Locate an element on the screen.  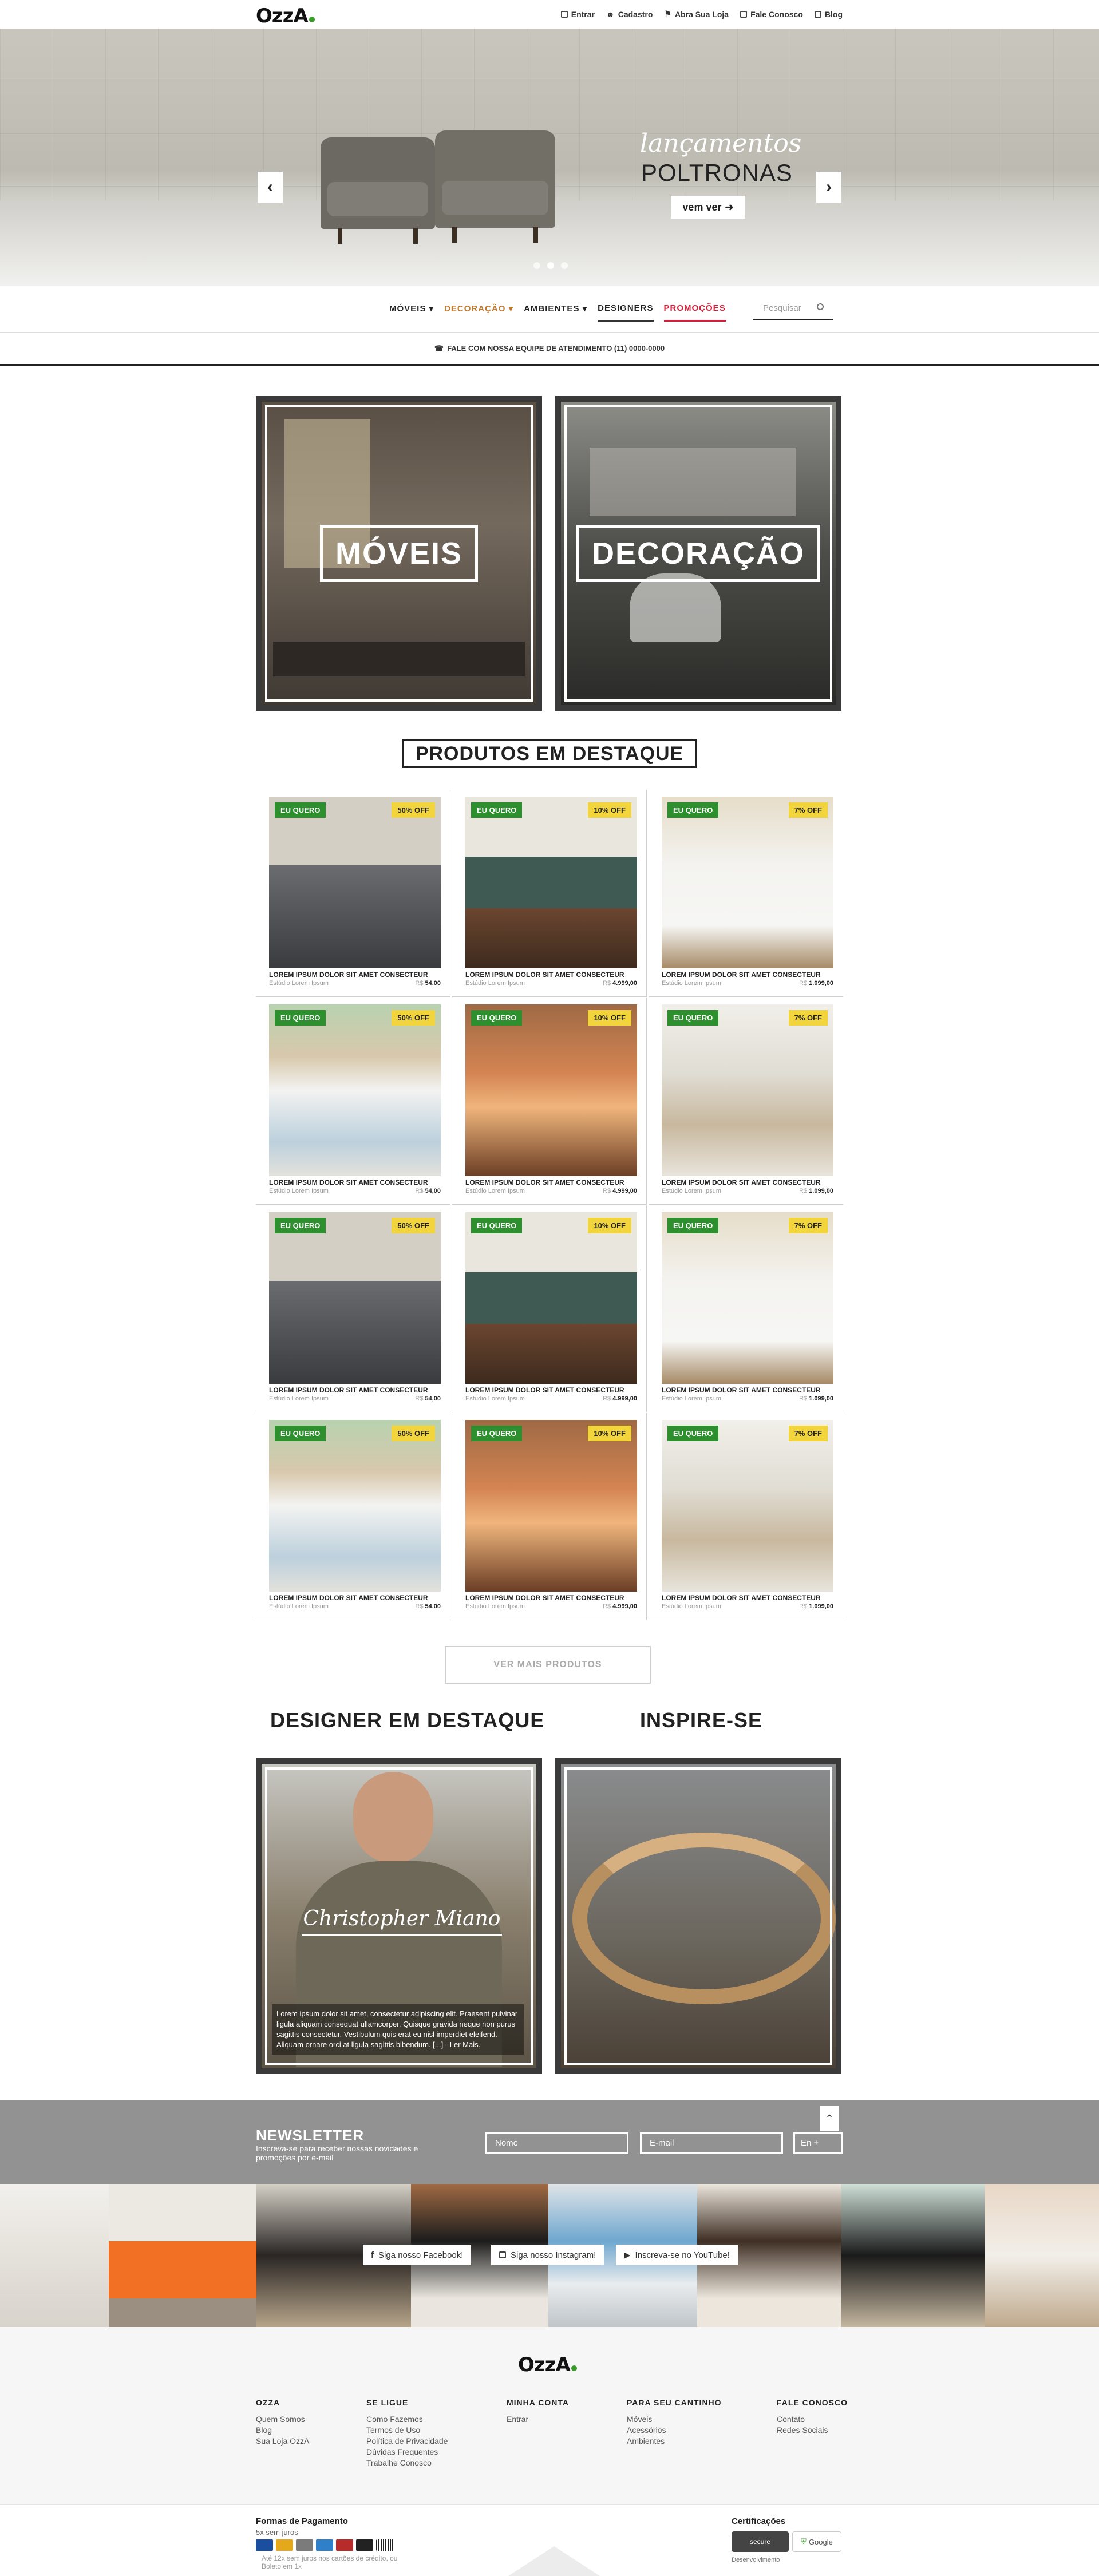
newsletter-submit-button: En + is located at coordinates (818, 2143).